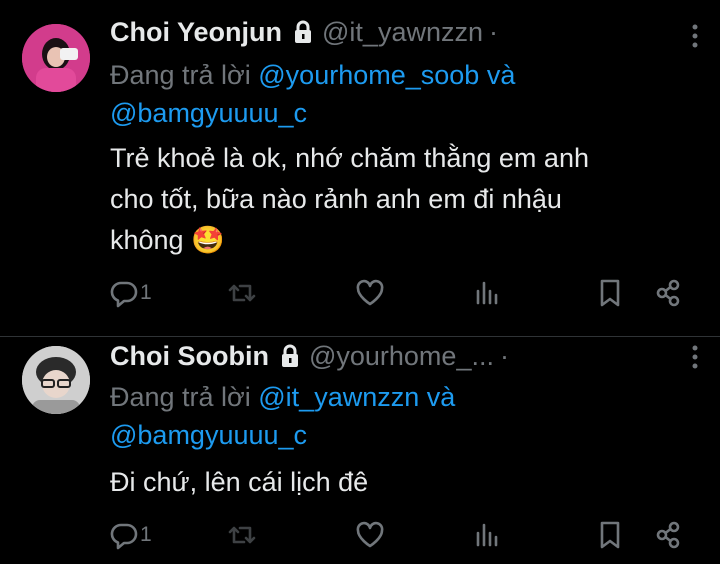 This screenshot has width=720, height=564. I want to click on display-name: Choi Soobin, so click(189, 356).